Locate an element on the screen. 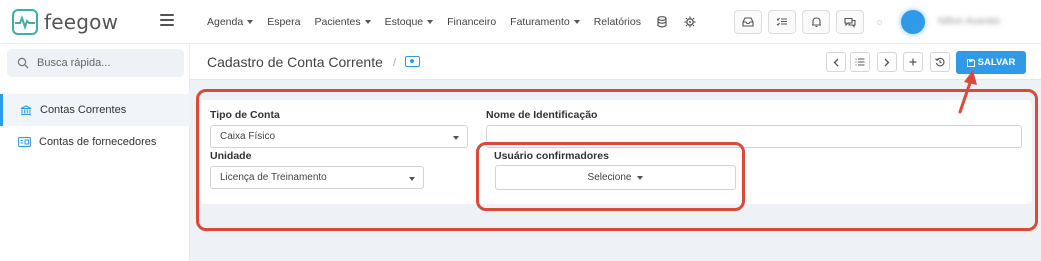 The width and height of the screenshot is (1041, 261). nav-agenda: Agenda is located at coordinates (230, 22).